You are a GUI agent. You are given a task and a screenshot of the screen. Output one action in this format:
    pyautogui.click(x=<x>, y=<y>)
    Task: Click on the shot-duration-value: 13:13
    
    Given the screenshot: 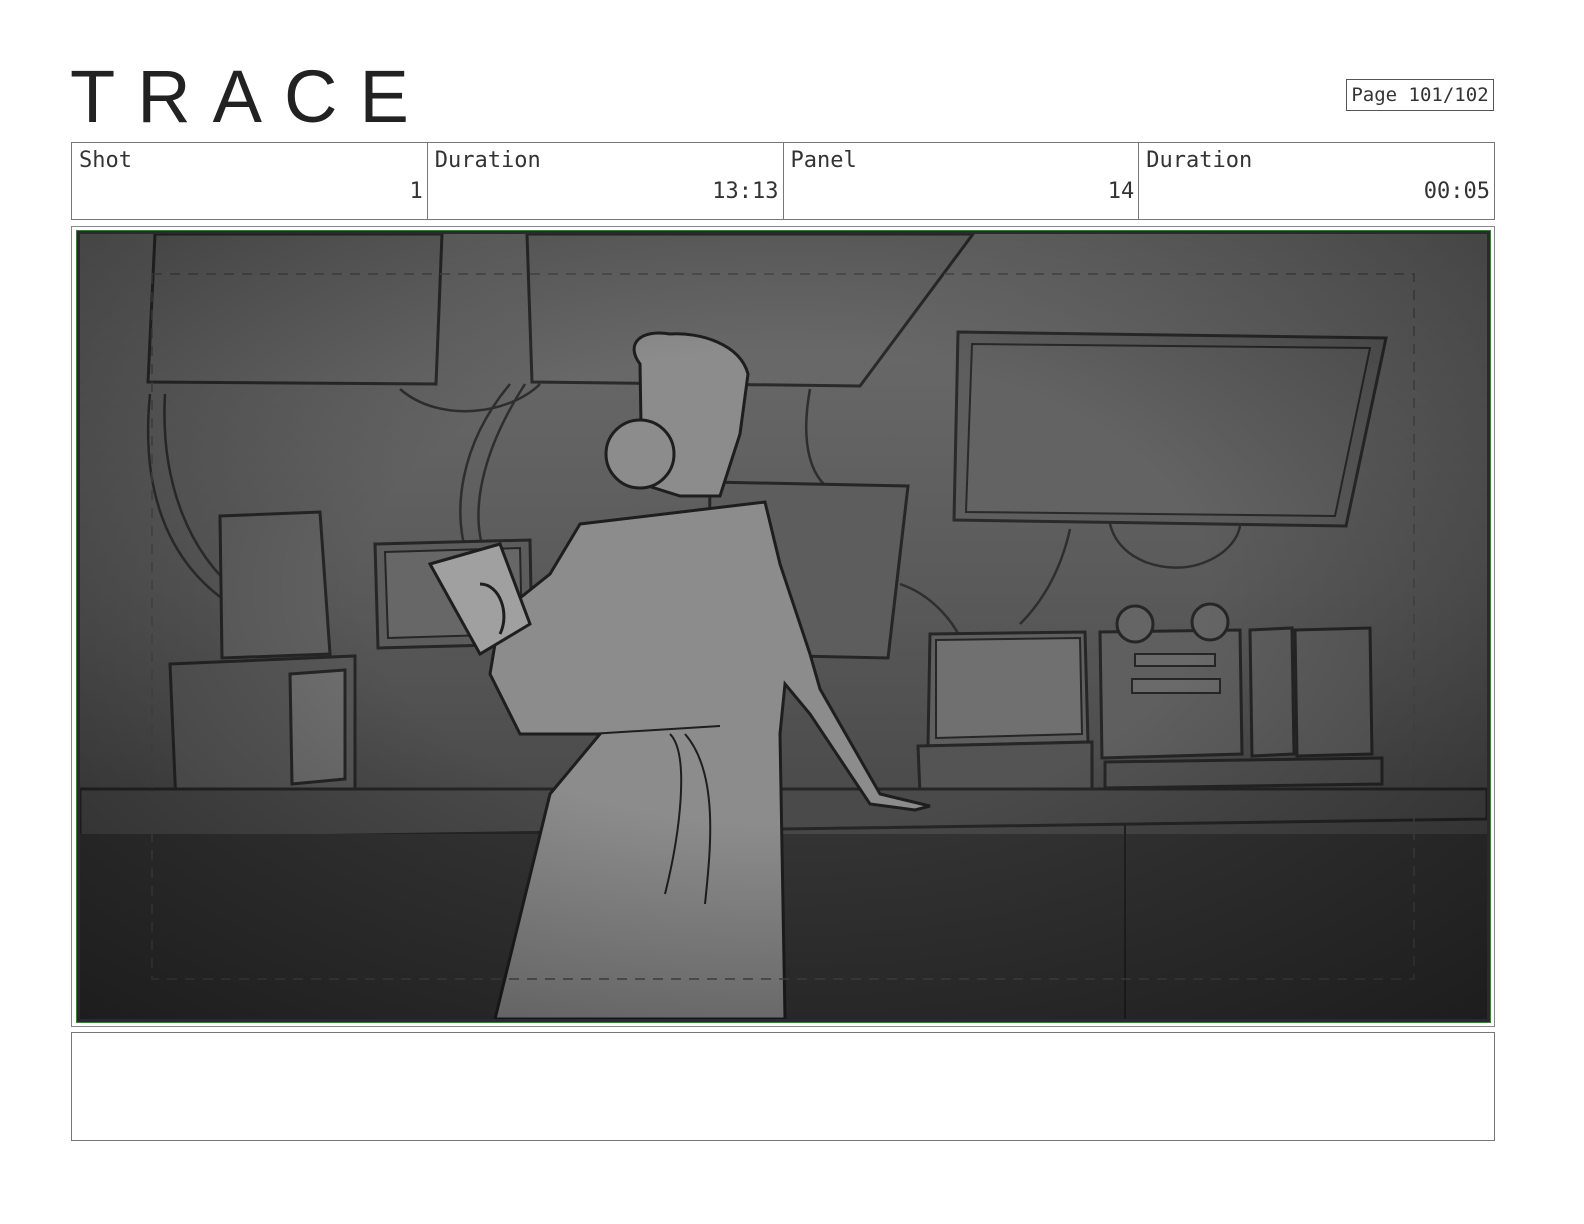 What is the action you would take?
    pyautogui.click(x=745, y=191)
    